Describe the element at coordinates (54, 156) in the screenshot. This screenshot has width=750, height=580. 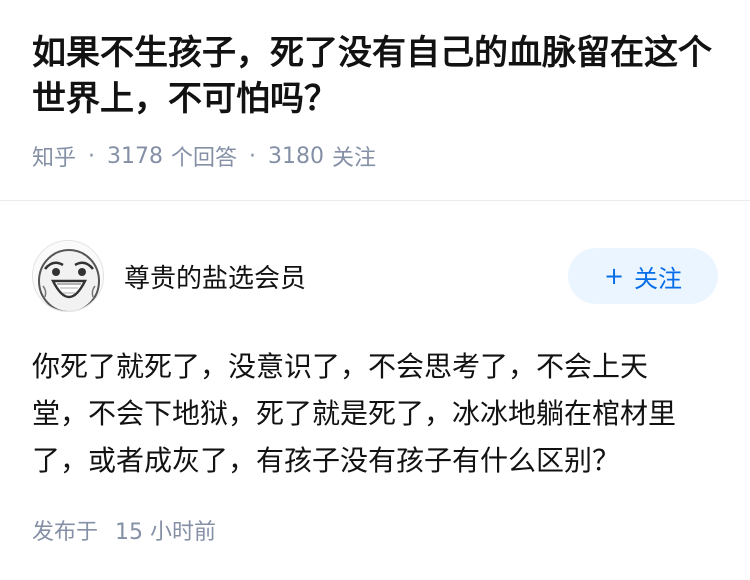
I see `source-label: 知乎` at that location.